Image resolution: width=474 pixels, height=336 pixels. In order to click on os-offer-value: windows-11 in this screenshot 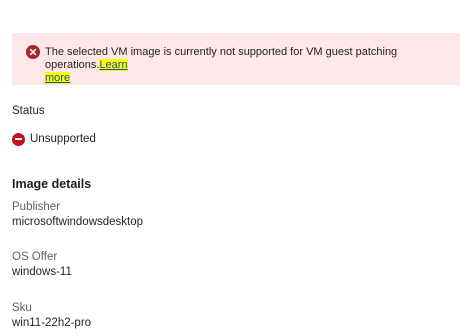, I will do `click(42, 272)`.